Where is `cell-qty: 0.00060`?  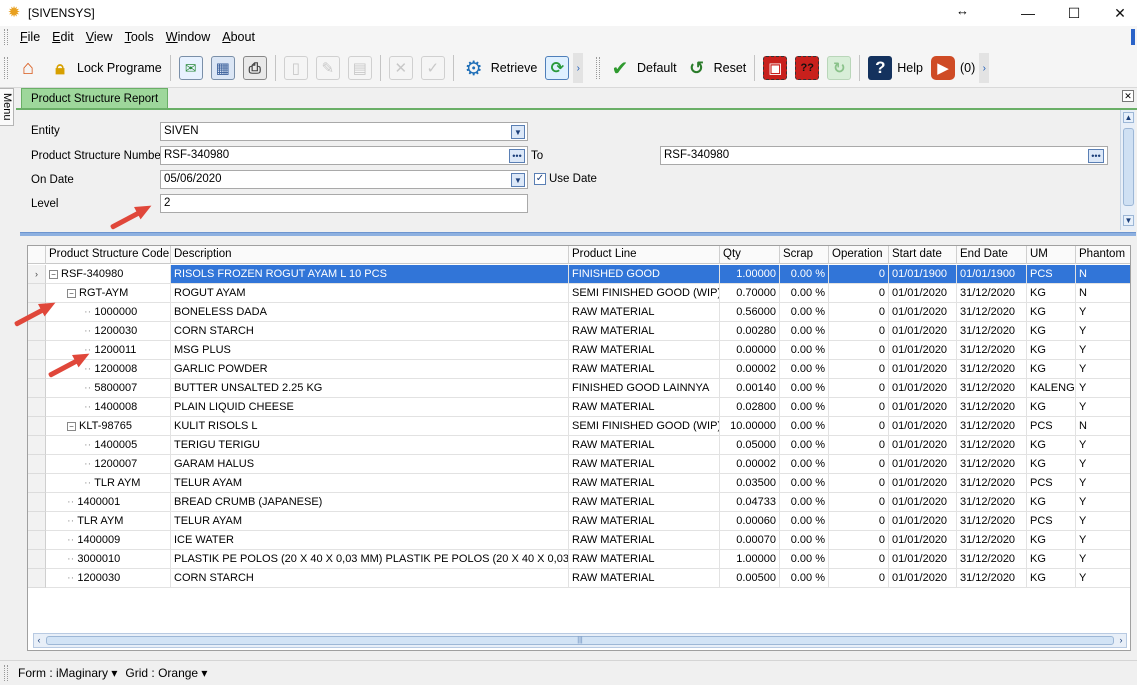 cell-qty: 0.00060 is located at coordinates (750, 521).